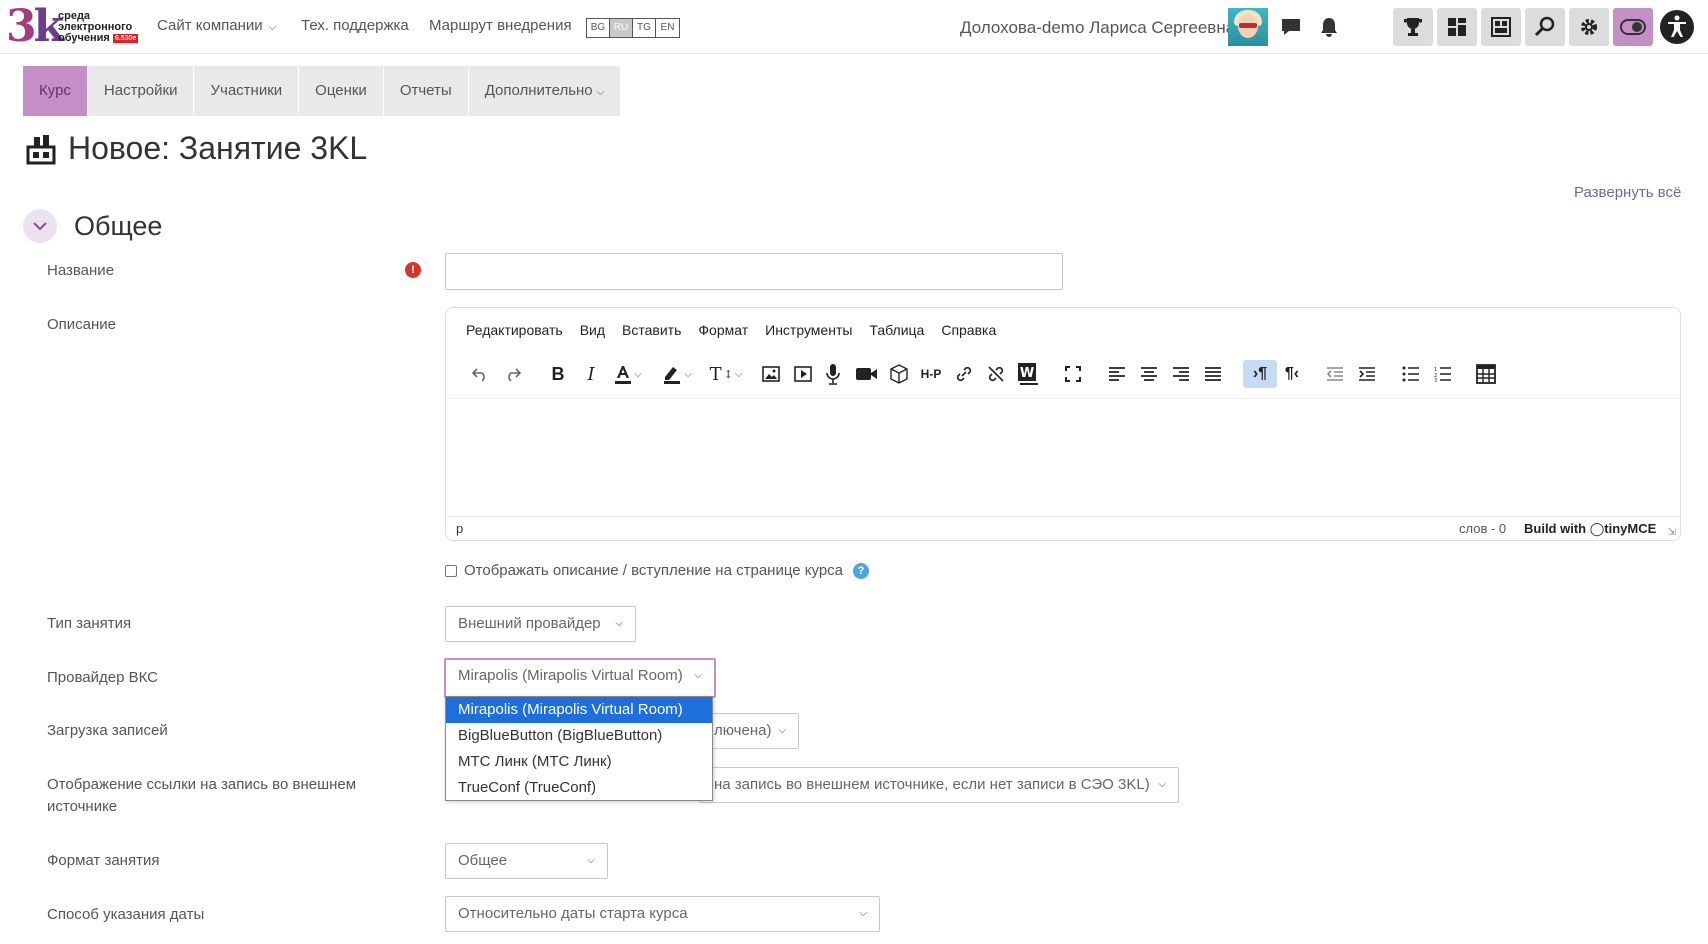 Image resolution: width=1708 pixels, height=944 pixels. Describe the element at coordinates (579, 736) in the screenshot. I see `provider-option-bigbluebutton: BigBlueButton (BigBlueButton)` at that location.